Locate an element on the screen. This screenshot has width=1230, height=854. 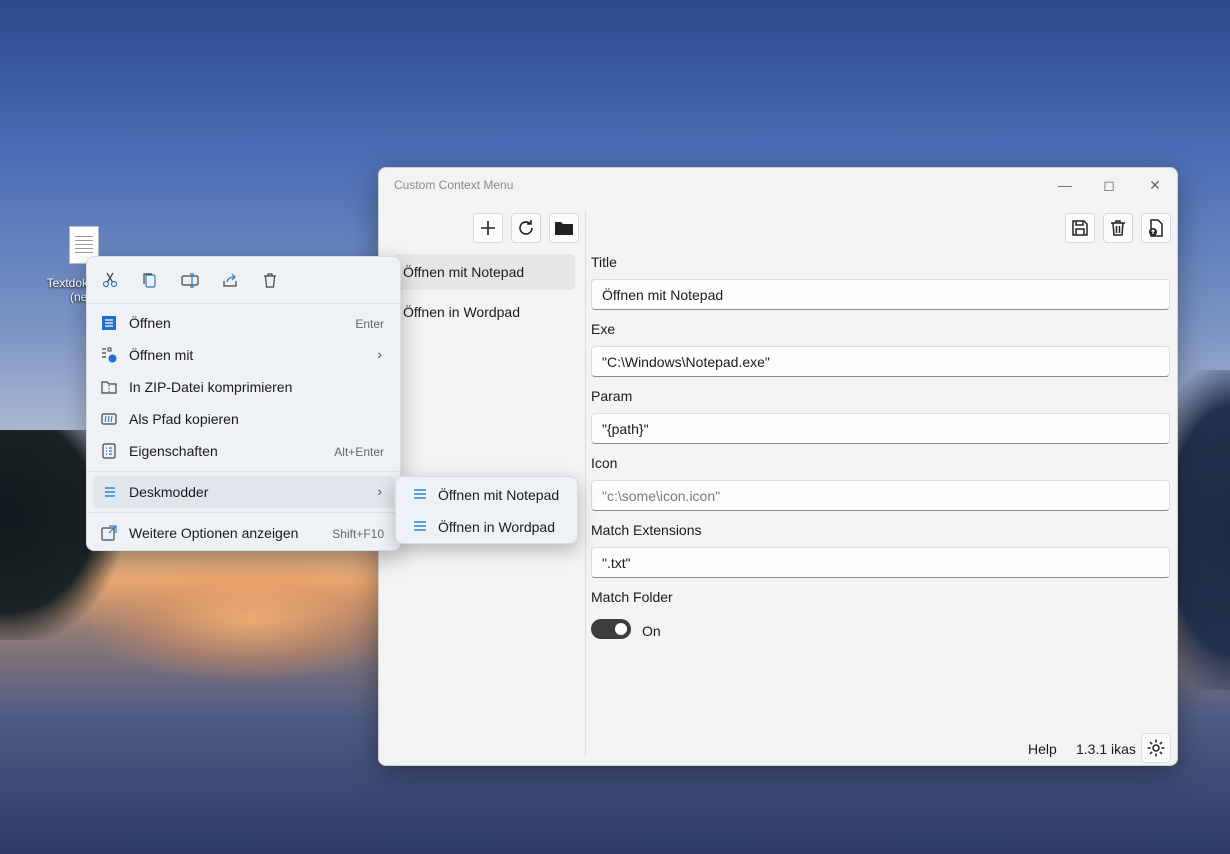
open-with-icon is located at coordinates (109, 355).